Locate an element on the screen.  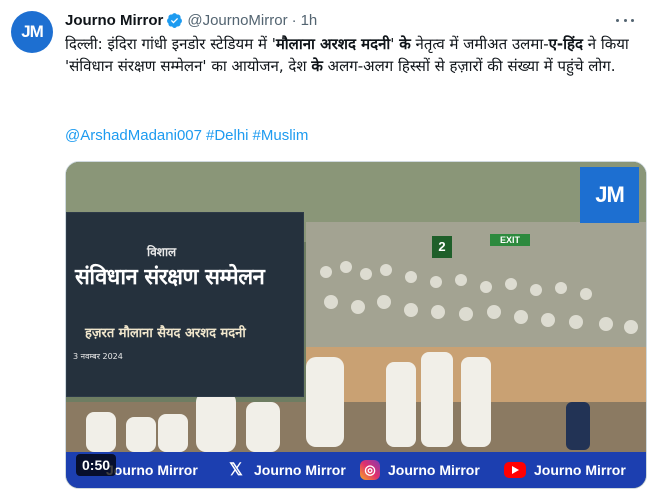
footer-instagram-item: ◎ Journo Mirror is located at coordinates (420, 470).